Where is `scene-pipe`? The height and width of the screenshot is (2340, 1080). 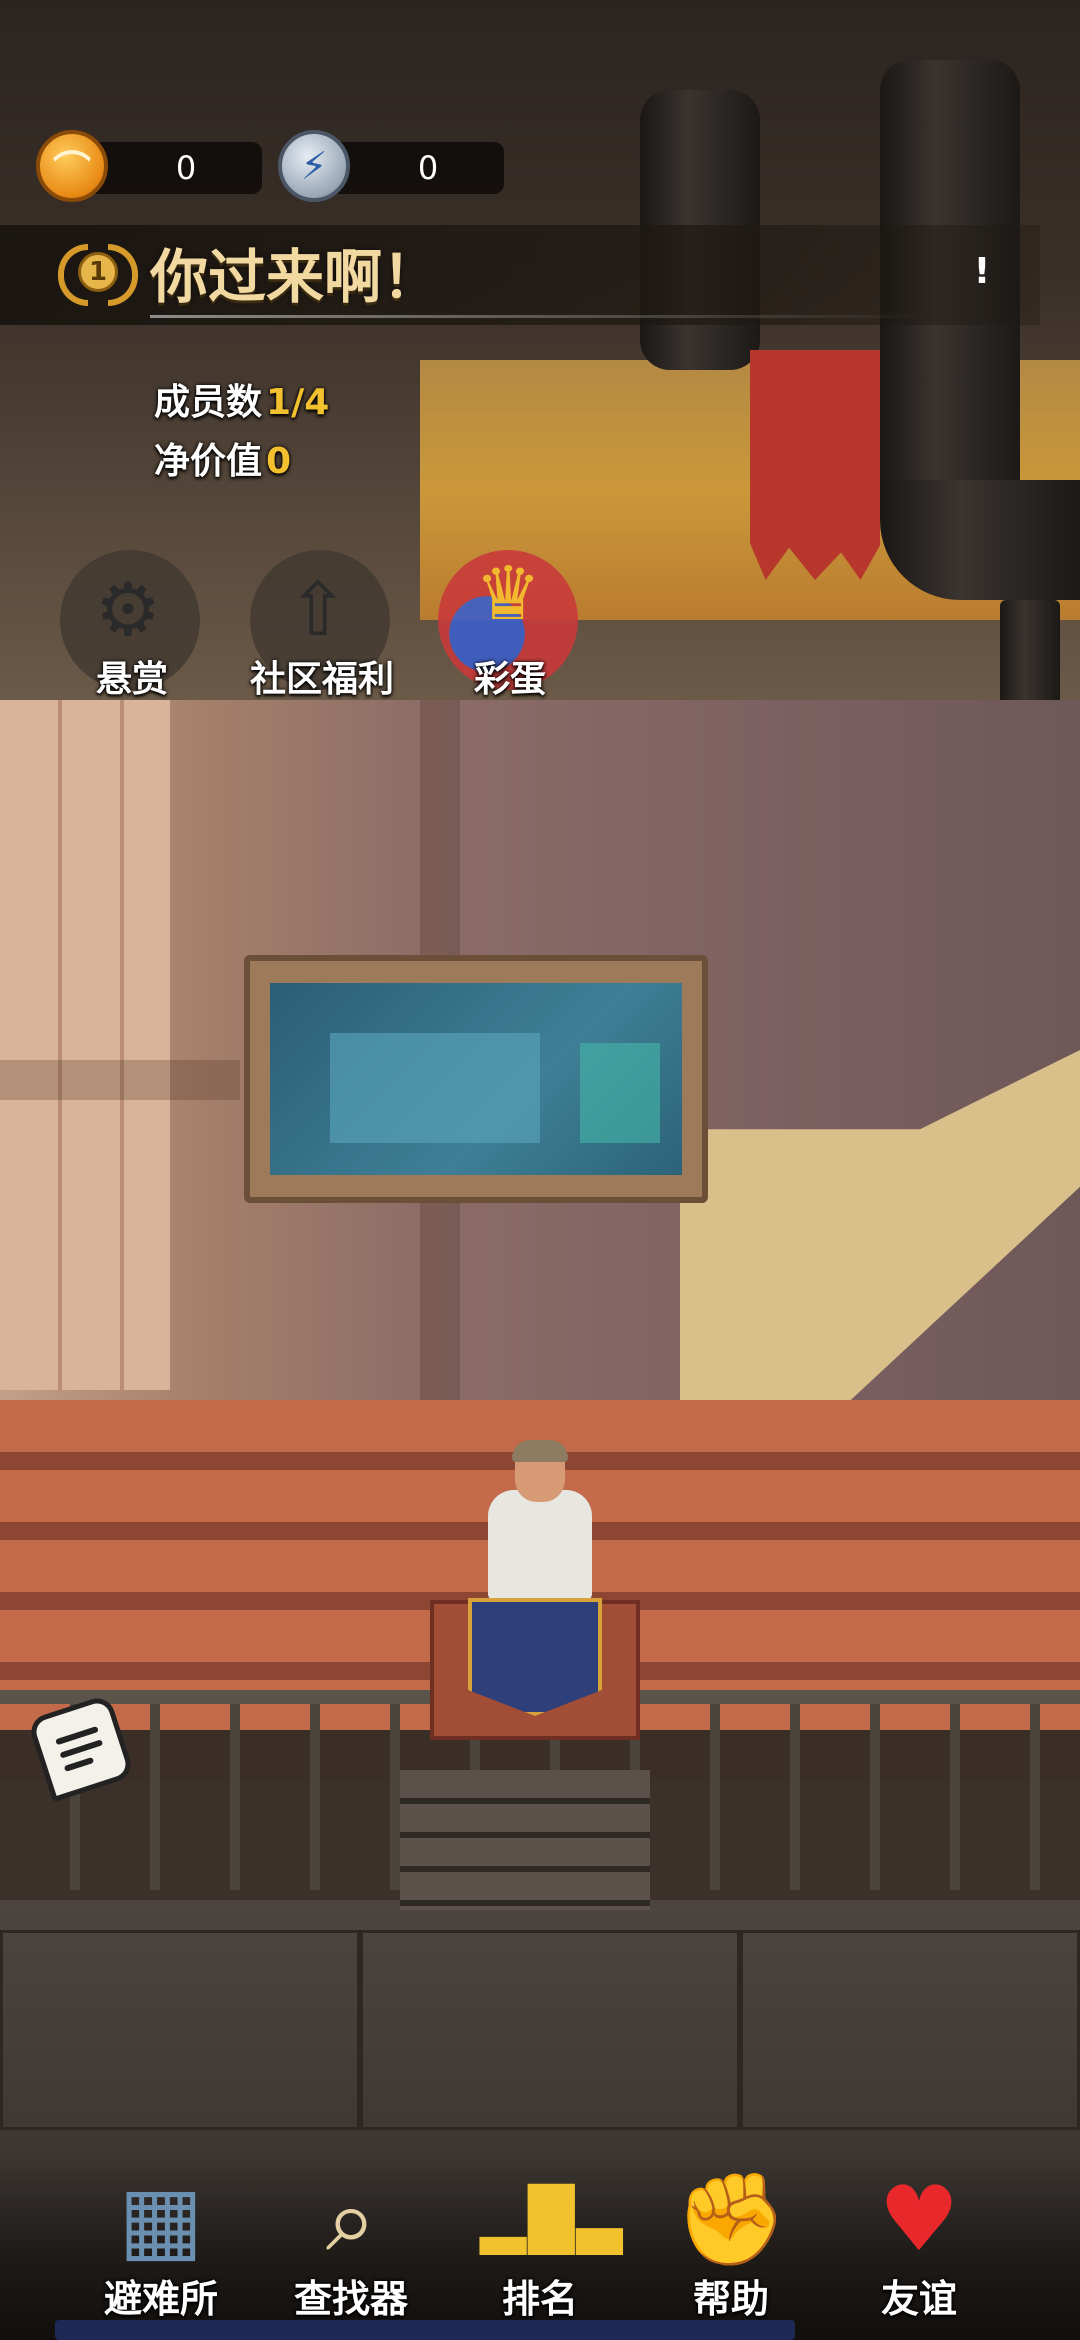
scene-pipe is located at coordinates (980, 540).